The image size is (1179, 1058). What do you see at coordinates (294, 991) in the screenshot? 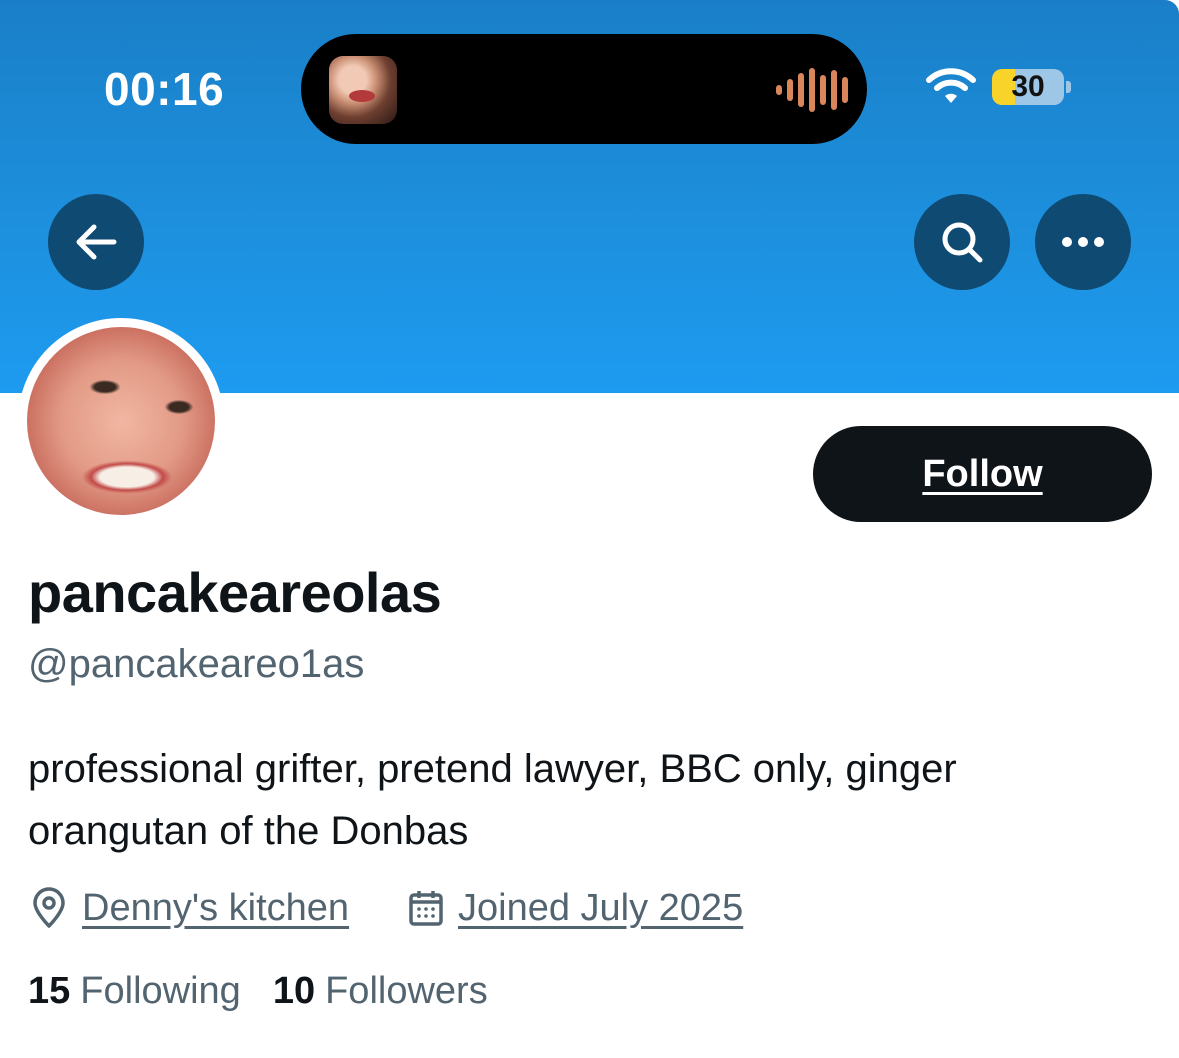
I see `followers-count: 10` at bounding box center [294, 991].